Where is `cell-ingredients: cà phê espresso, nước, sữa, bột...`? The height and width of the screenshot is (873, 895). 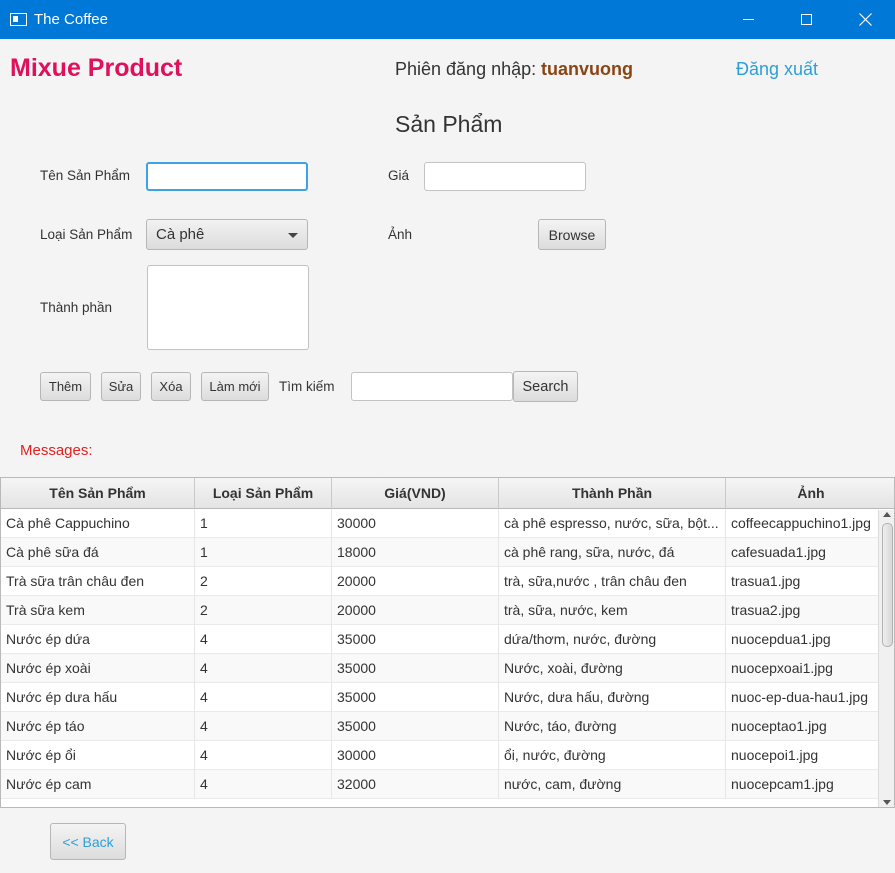 cell-ingredients: cà phê espresso, nước, sữa, bột... is located at coordinates (612, 523).